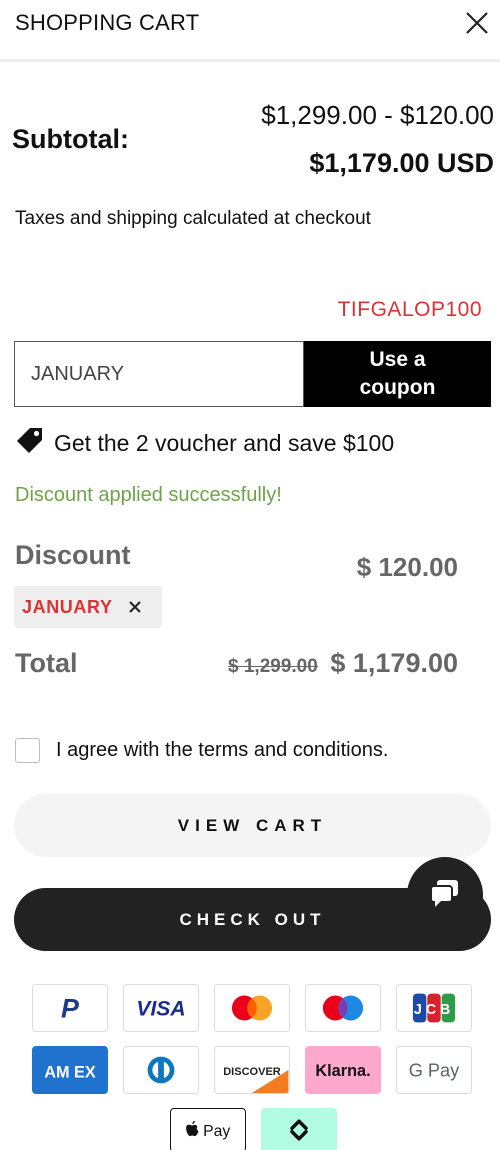 This screenshot has height=1150, width=500. Describe the element at coordinates (73, 555) in the screenshot. I see `discount-label: Discount` at that location.